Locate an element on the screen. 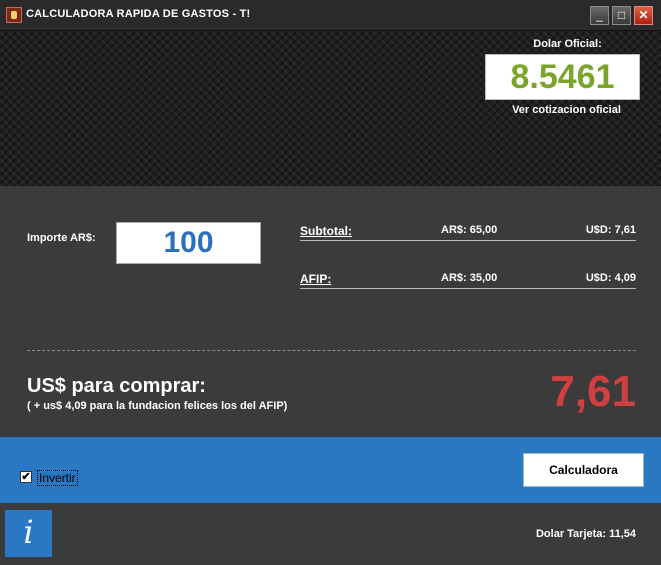 Image resolution: width=661 pixels, height=565 pixels. window-title: CALCULADORA RAPIDA DE GASTOS - T! is located at coordinates (138, 14).